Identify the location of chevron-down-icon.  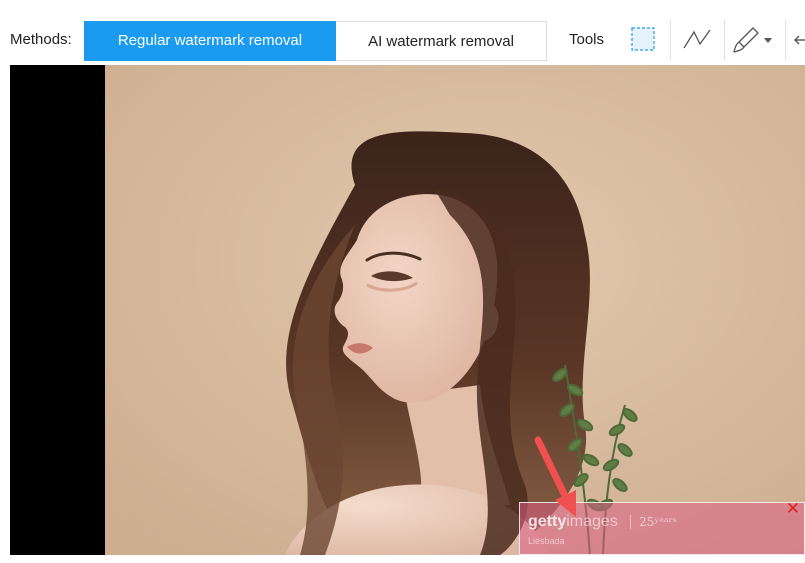
(768, 40).